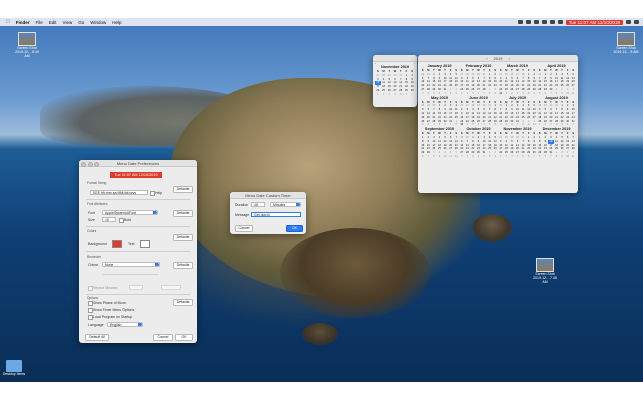 Image resolution: width=643 pixels, height=402 pixels. I want to click on menu-view: View, so click(68, 22).